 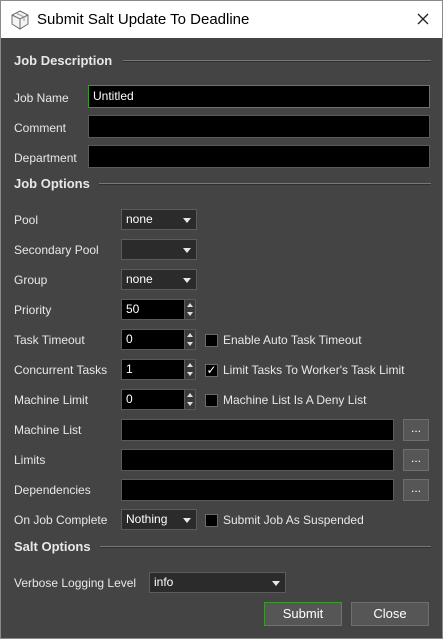 What do you see at coordinates (139, 279) in the screenshot?
I see `group-value: none` at bounding box center [139, 279].